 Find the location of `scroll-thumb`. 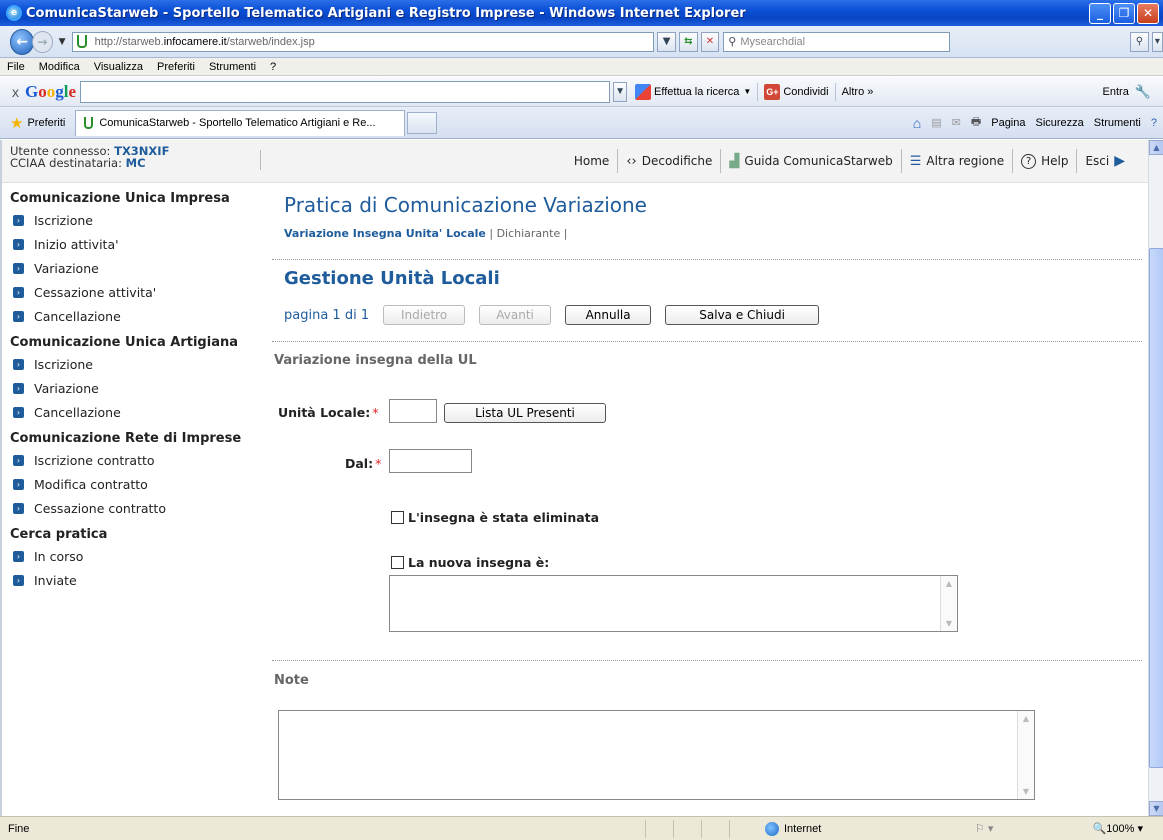

scroll-thumb is located at coordinates (1156, 508).